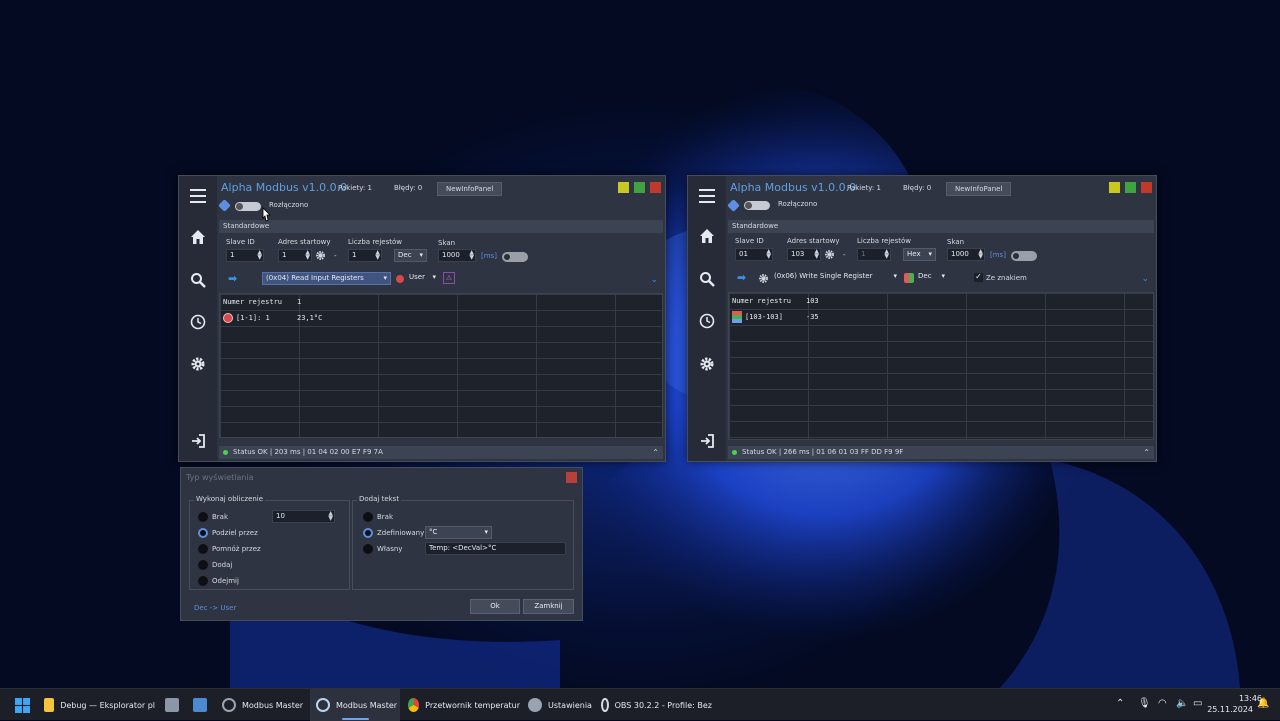  What do you see at coordinates (422, 278) in the screenshot?
I see `display-type-select: User ▾` at bounding box center [422, 278].